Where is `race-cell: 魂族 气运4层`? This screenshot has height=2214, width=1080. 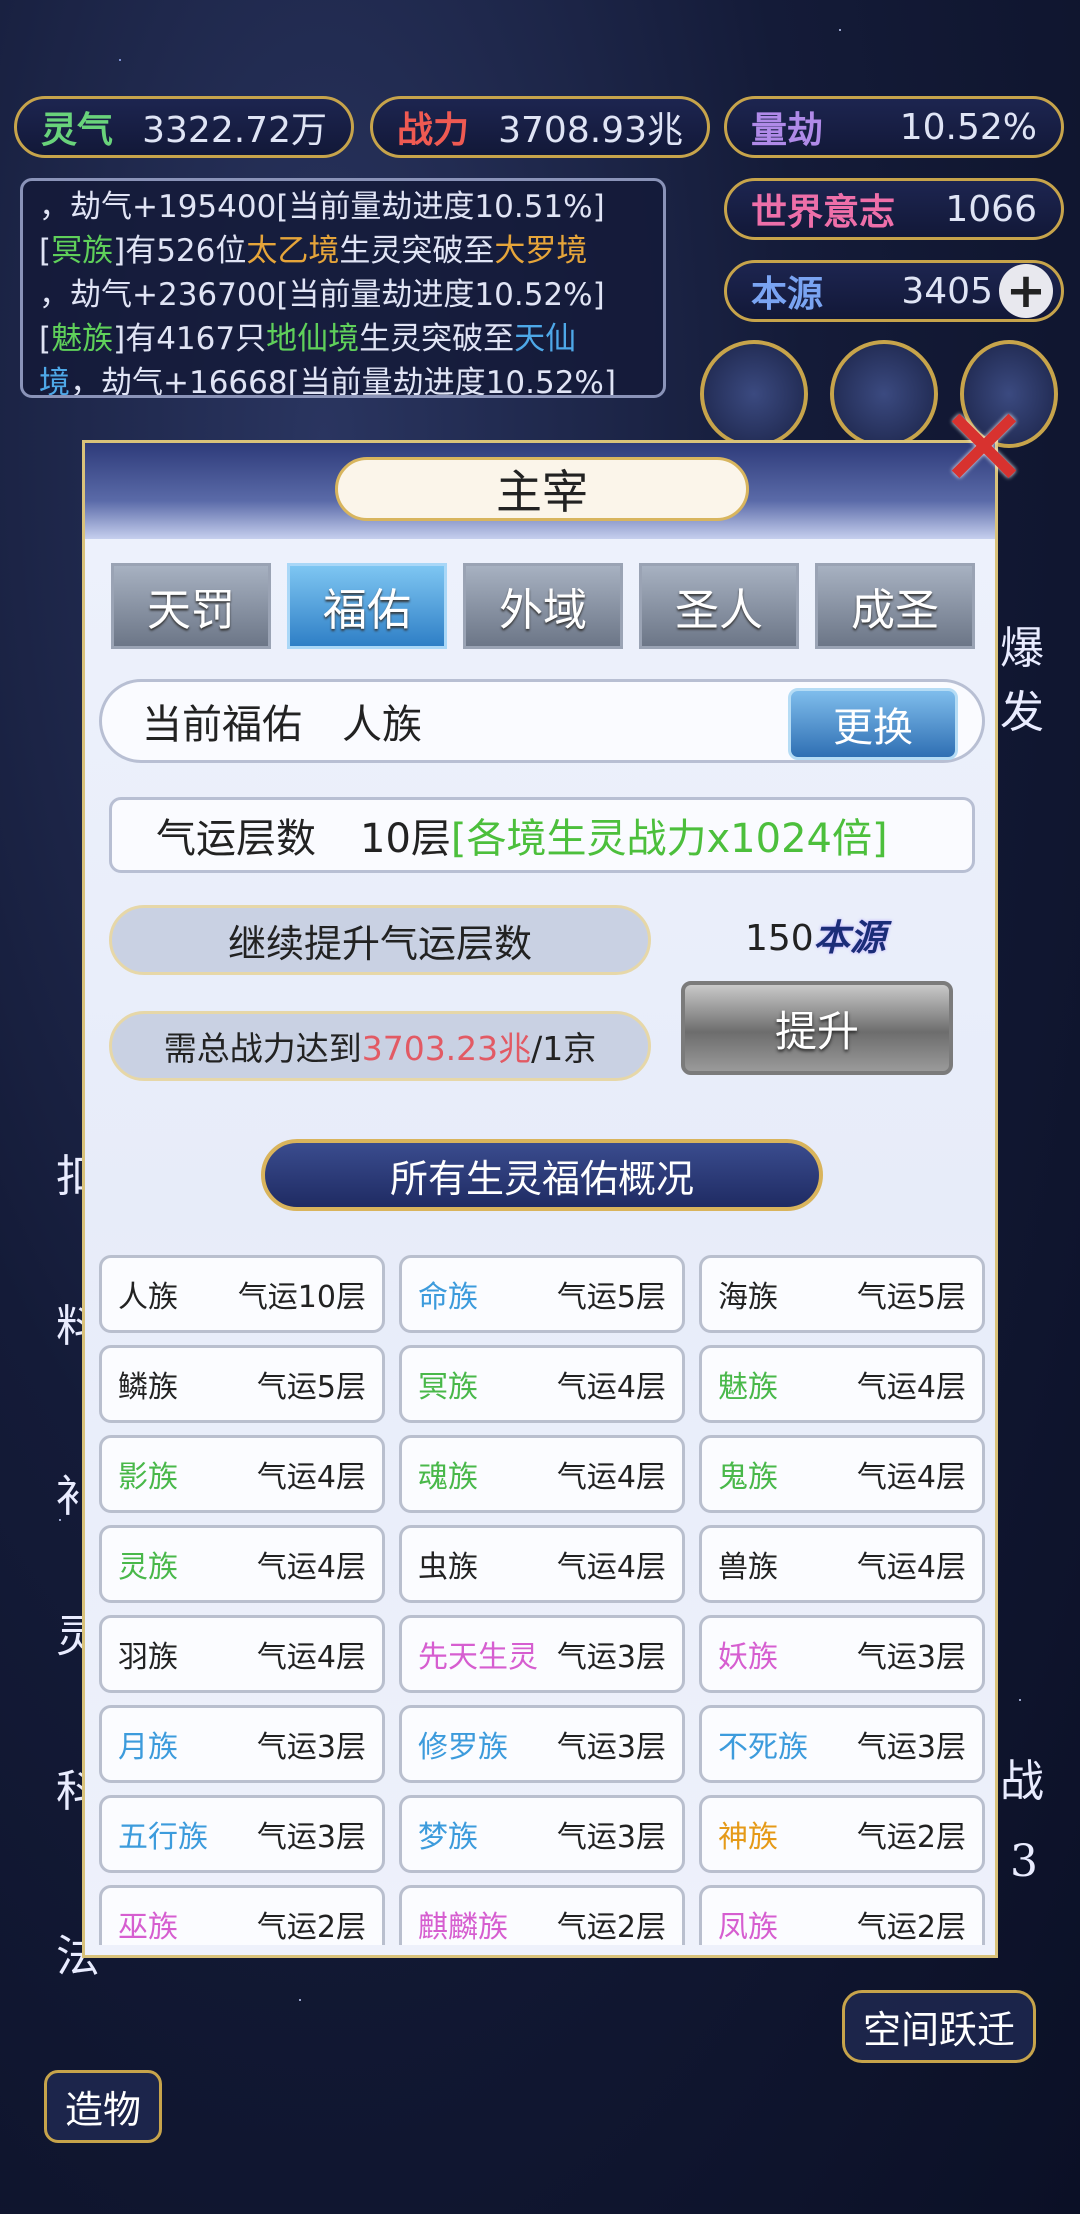
race-cell: 魂族 气运4层 is located at coordinates (542, 1474).